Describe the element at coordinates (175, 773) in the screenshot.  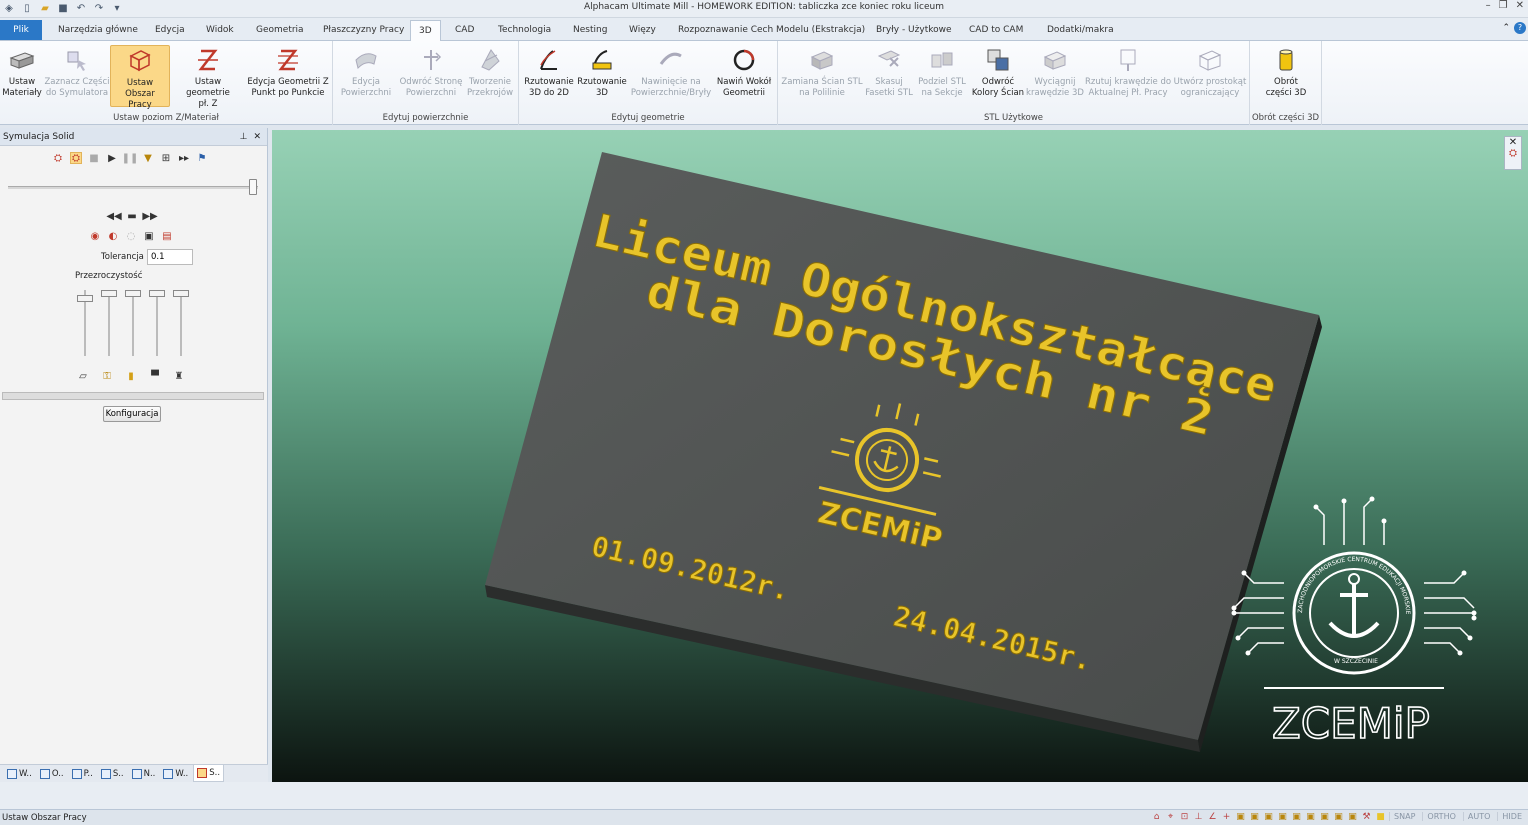
I see `bottom-tab-6: W..` at that location.